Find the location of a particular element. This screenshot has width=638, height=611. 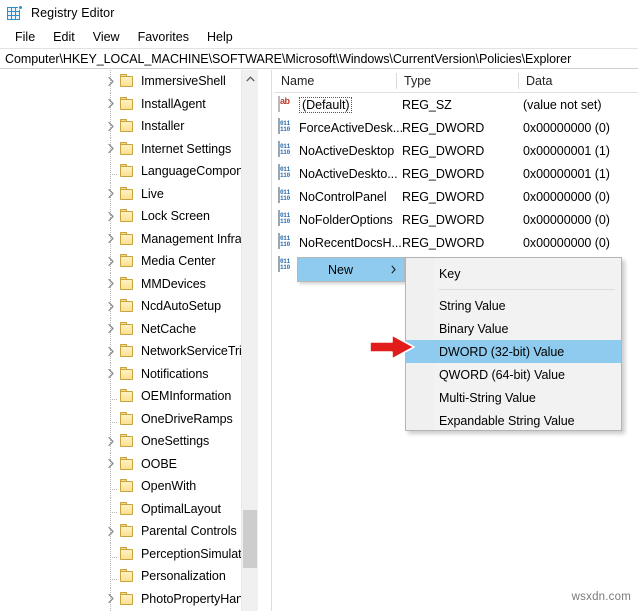

submenu-item-dword-32-bit-value: DWORD (32-bit) Value is located at coordinates (513, 351).